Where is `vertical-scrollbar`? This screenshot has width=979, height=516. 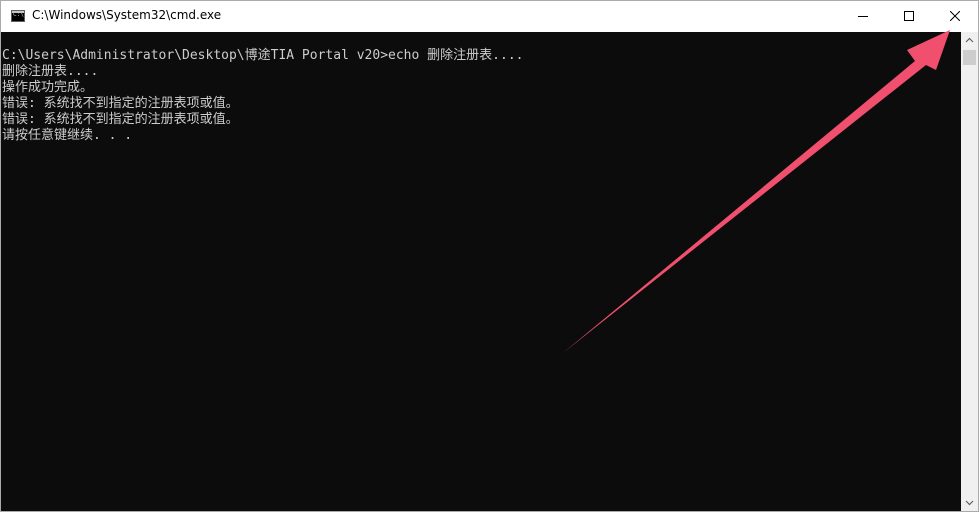
vertical-scrollbar is located at coordinates (969, 271).